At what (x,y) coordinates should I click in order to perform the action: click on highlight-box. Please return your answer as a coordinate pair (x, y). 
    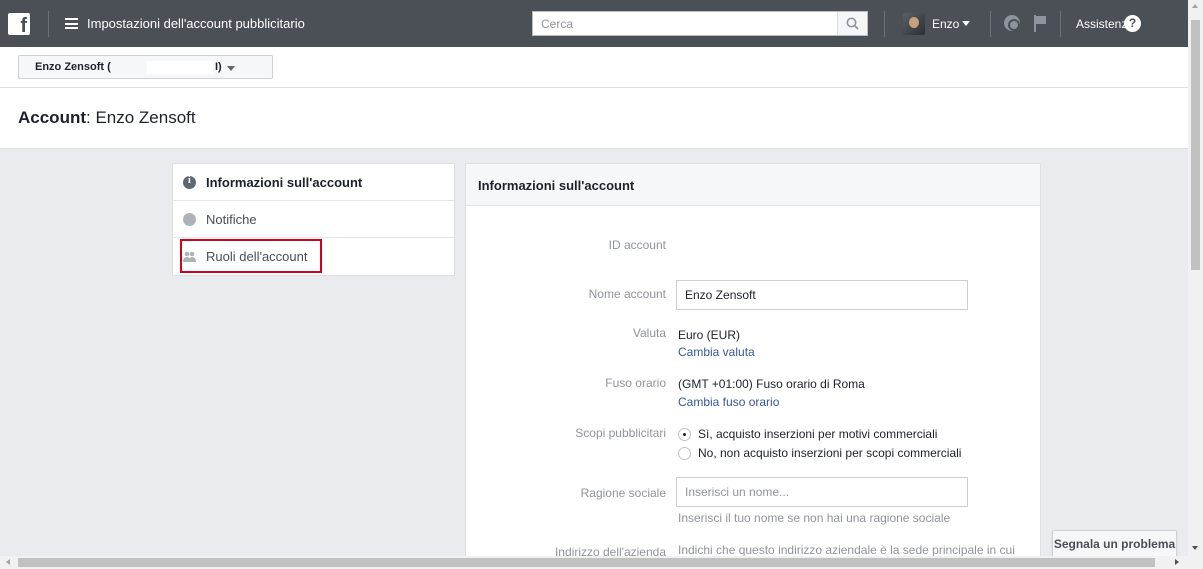
    Looking at the image, I should click on (251, 256).